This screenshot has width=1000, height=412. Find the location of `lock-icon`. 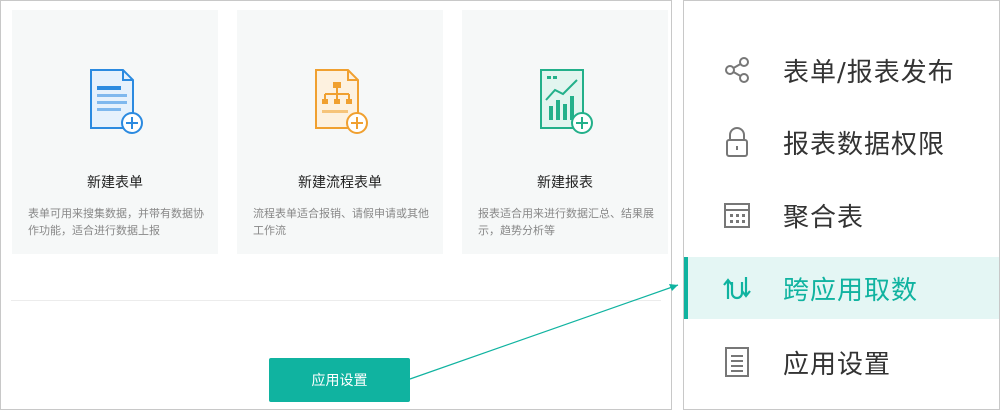

lock-icon is located at coordinates (737, 142).